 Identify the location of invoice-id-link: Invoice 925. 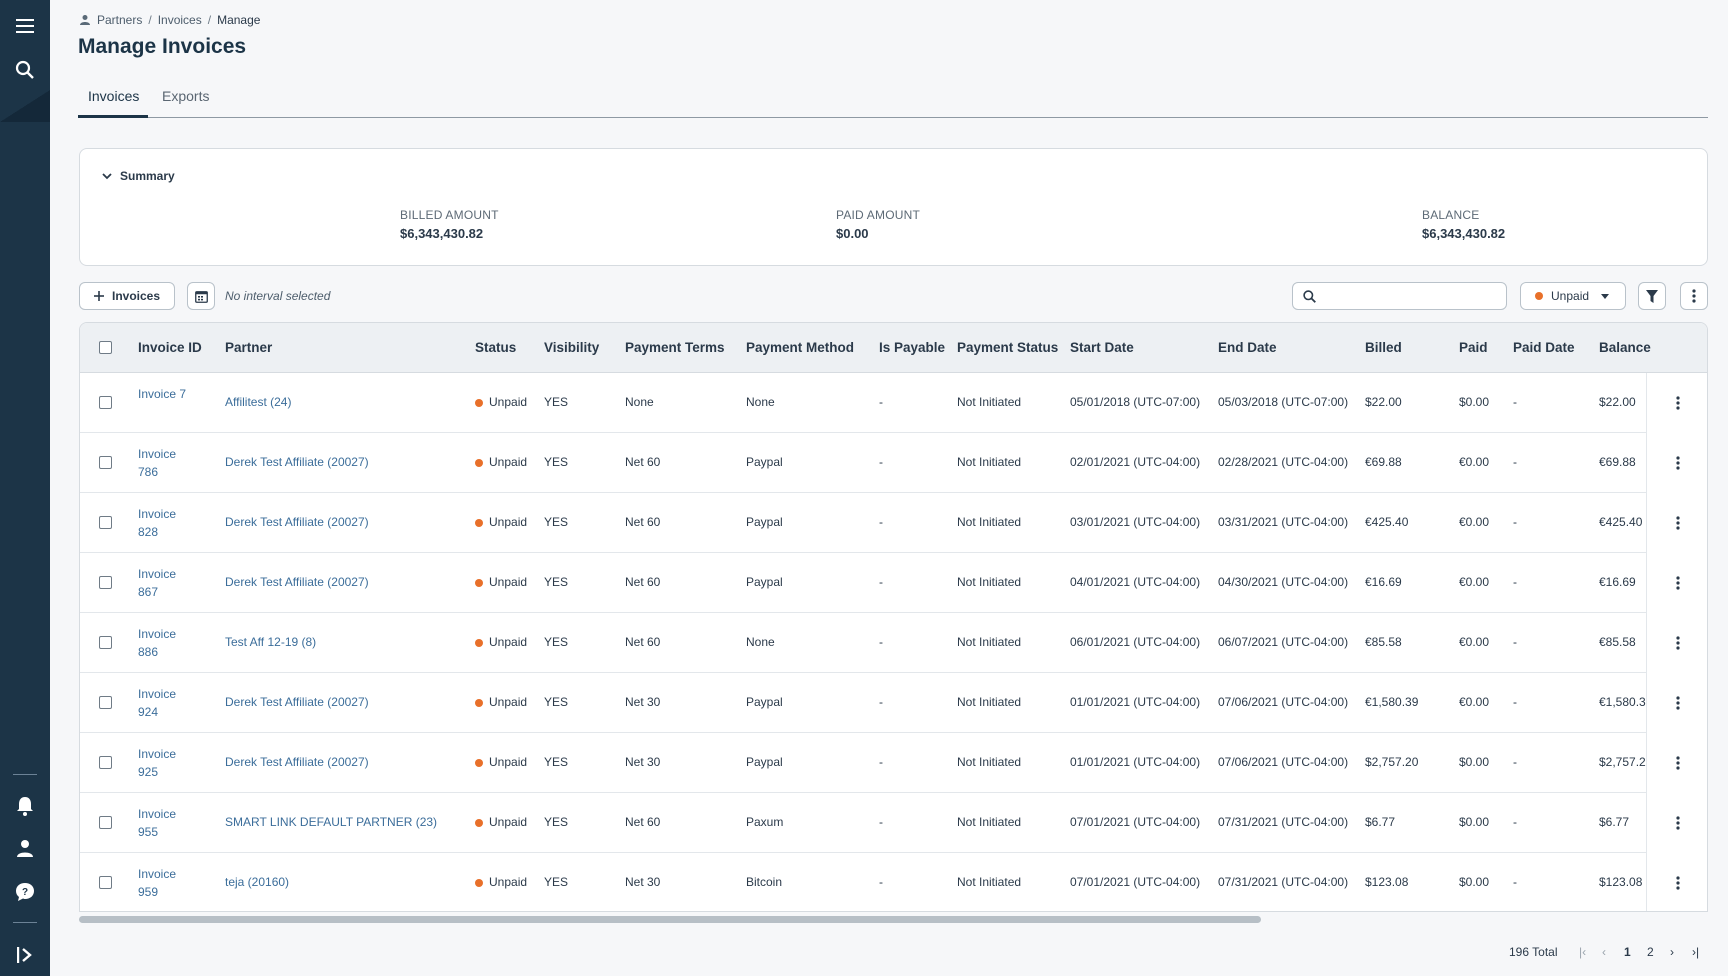
(163, 763).